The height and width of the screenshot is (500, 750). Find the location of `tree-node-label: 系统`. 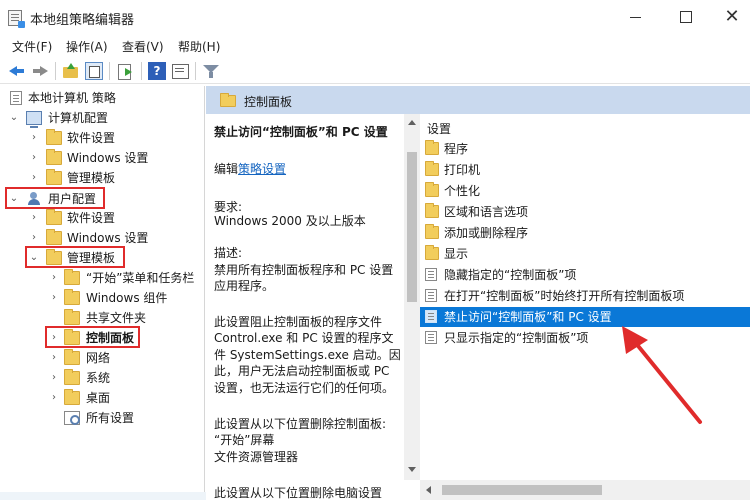

tree-node-label: 系统 is located at coordinates (98, 378).